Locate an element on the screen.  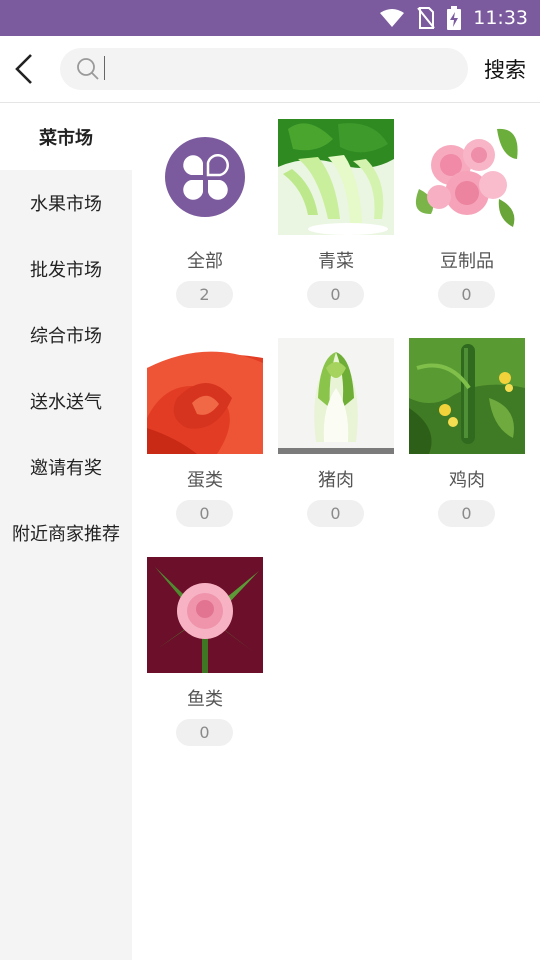
grid-item-eggs: 蛋类 0 is located at coordinates (197, 432).